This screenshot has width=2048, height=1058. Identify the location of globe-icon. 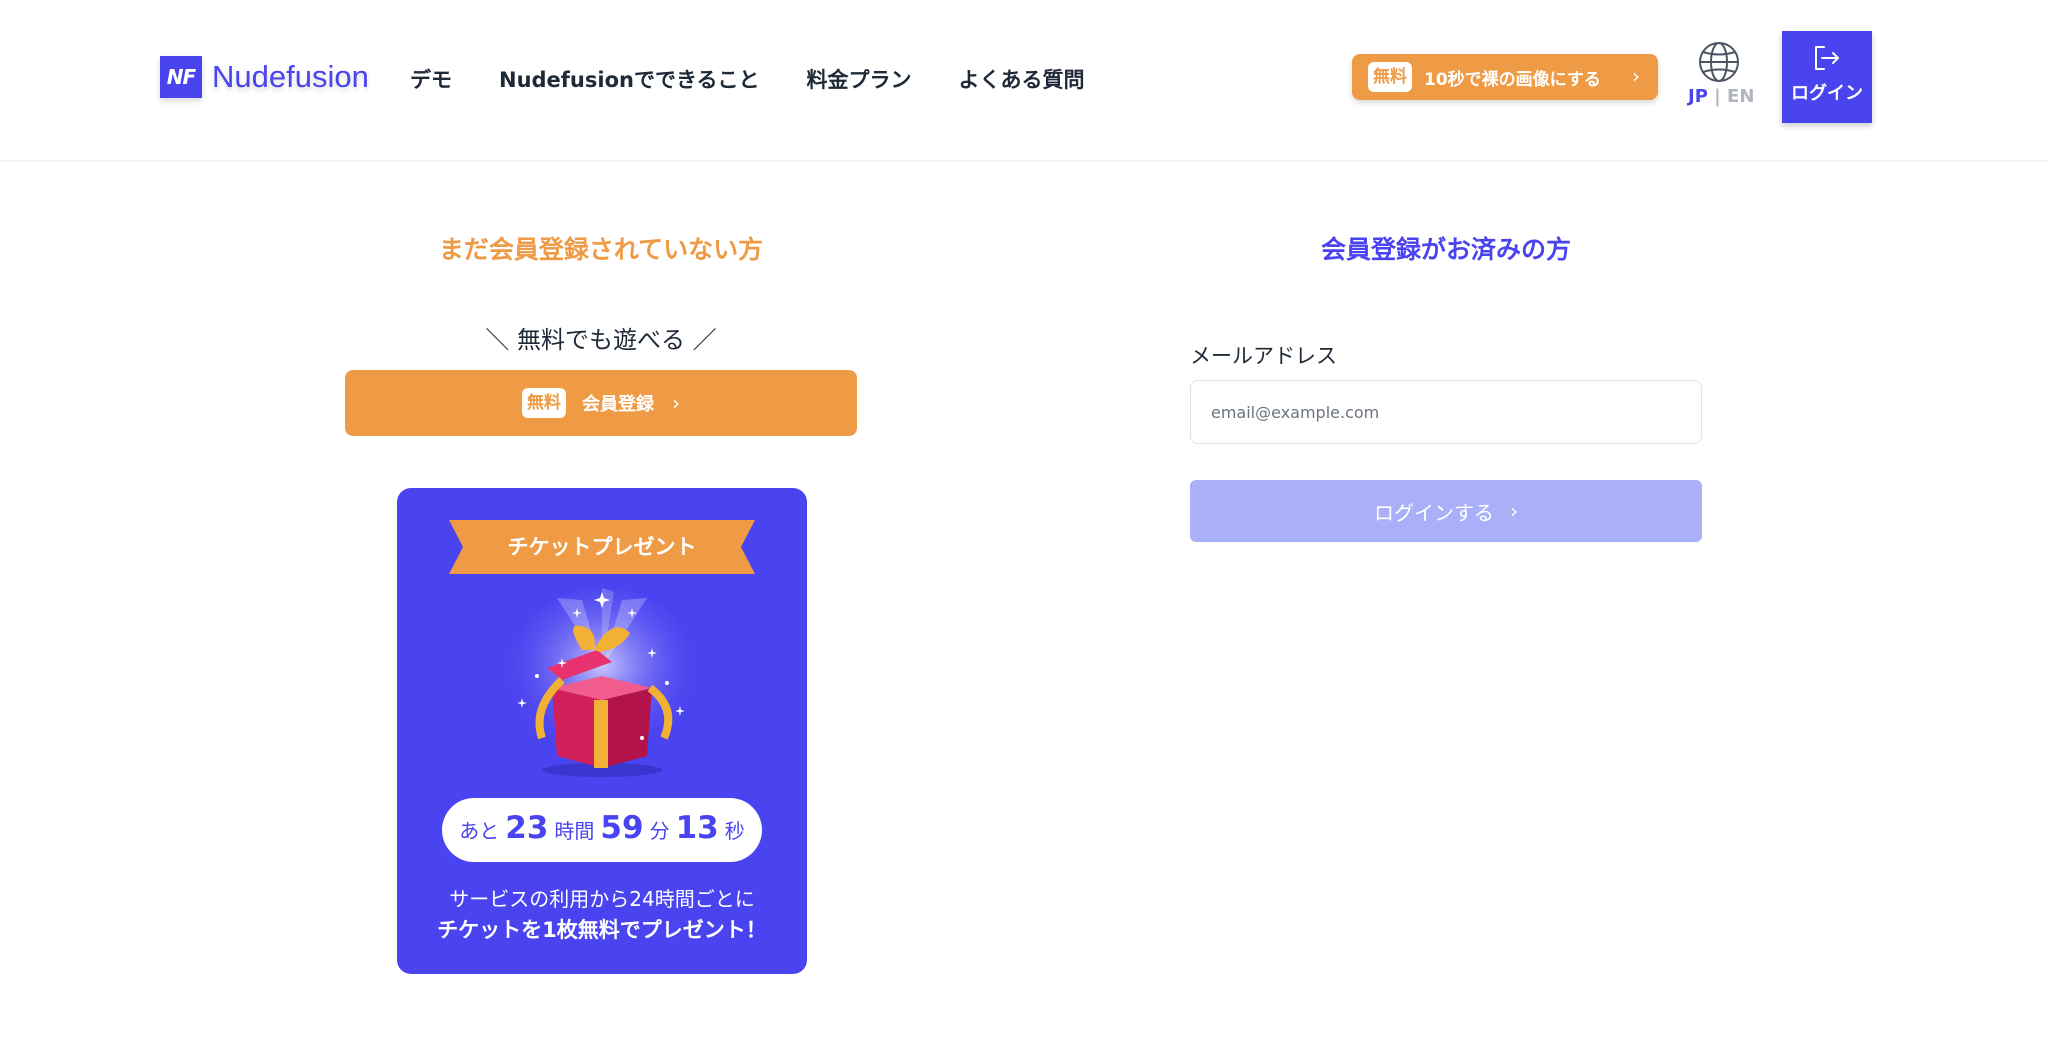
(1719, 62).